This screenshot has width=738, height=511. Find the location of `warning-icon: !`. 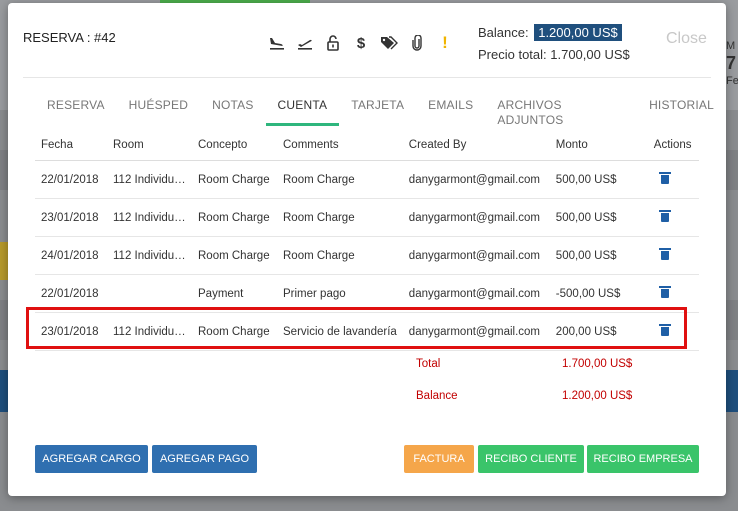

warning-icon: ! is located at coordinates (445, 42).